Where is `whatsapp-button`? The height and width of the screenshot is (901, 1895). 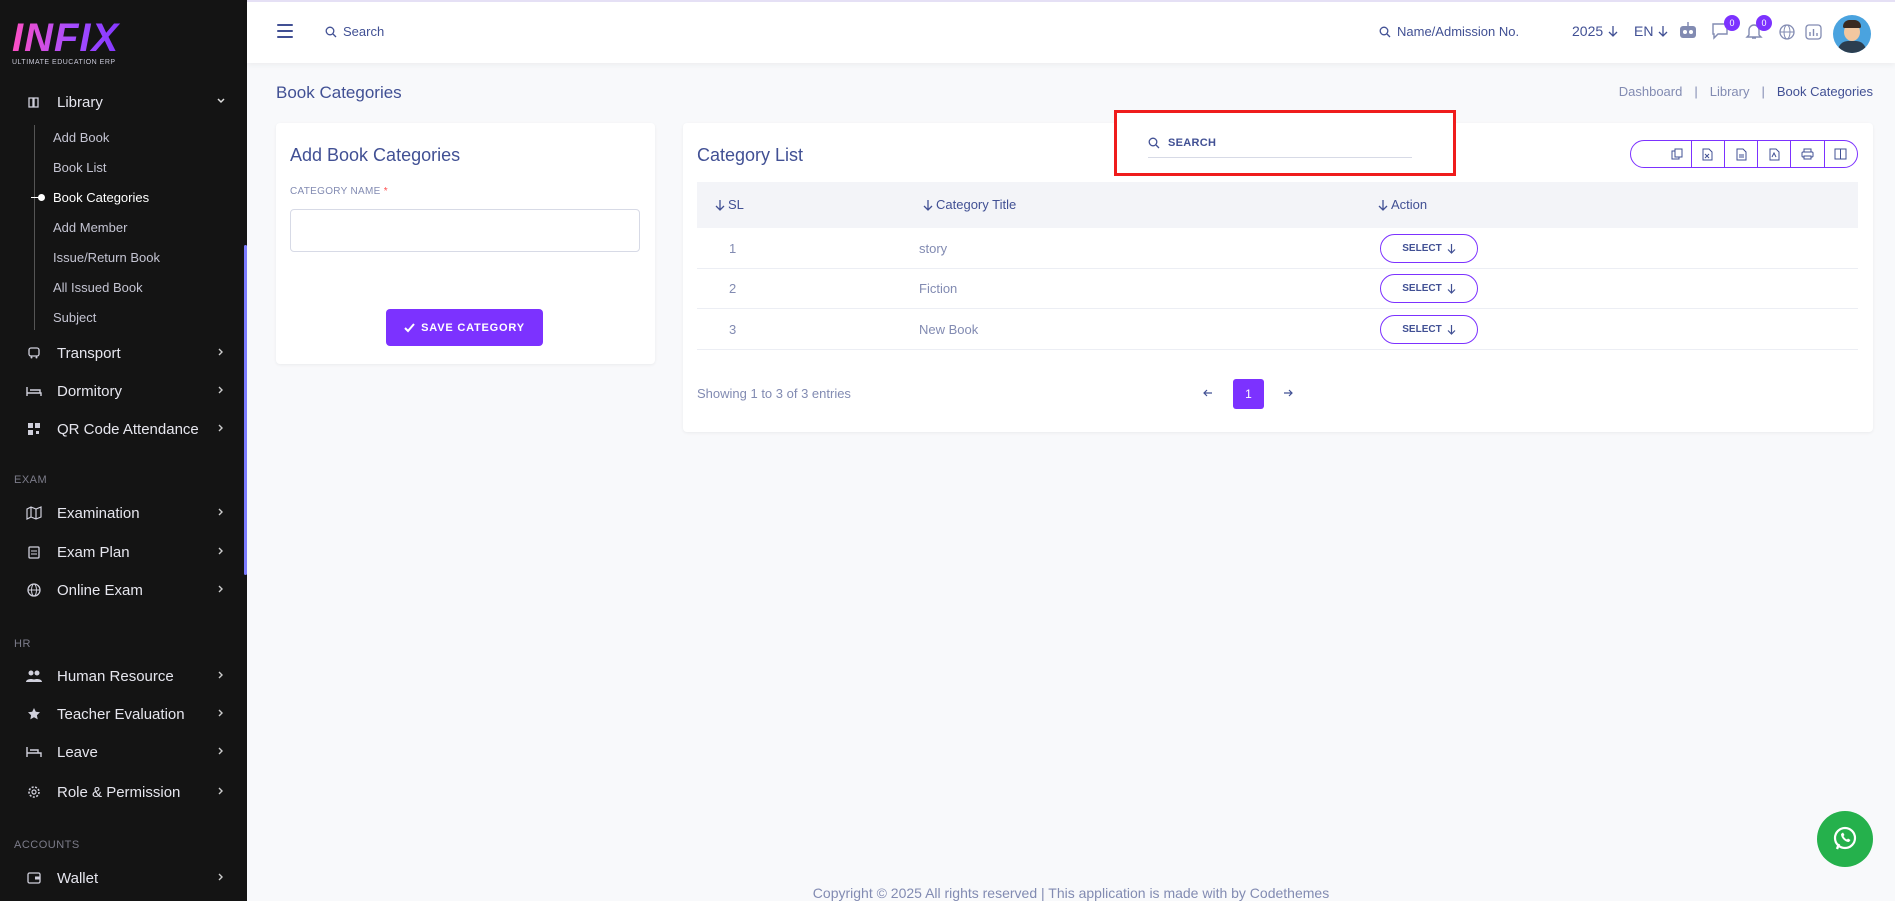
whatsapp-button is located at coordinates (1845, 839).